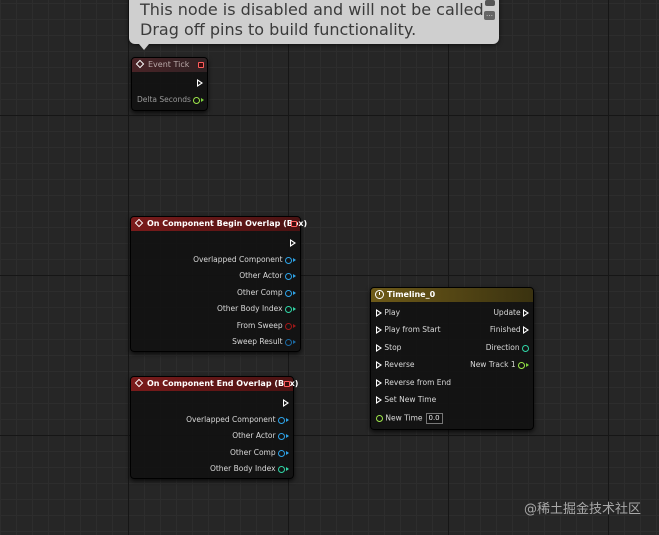  What do you see at coordinates (404, 418) in the screenshot?
I see `pin-label: New Time` at bounding box center [404, 418].